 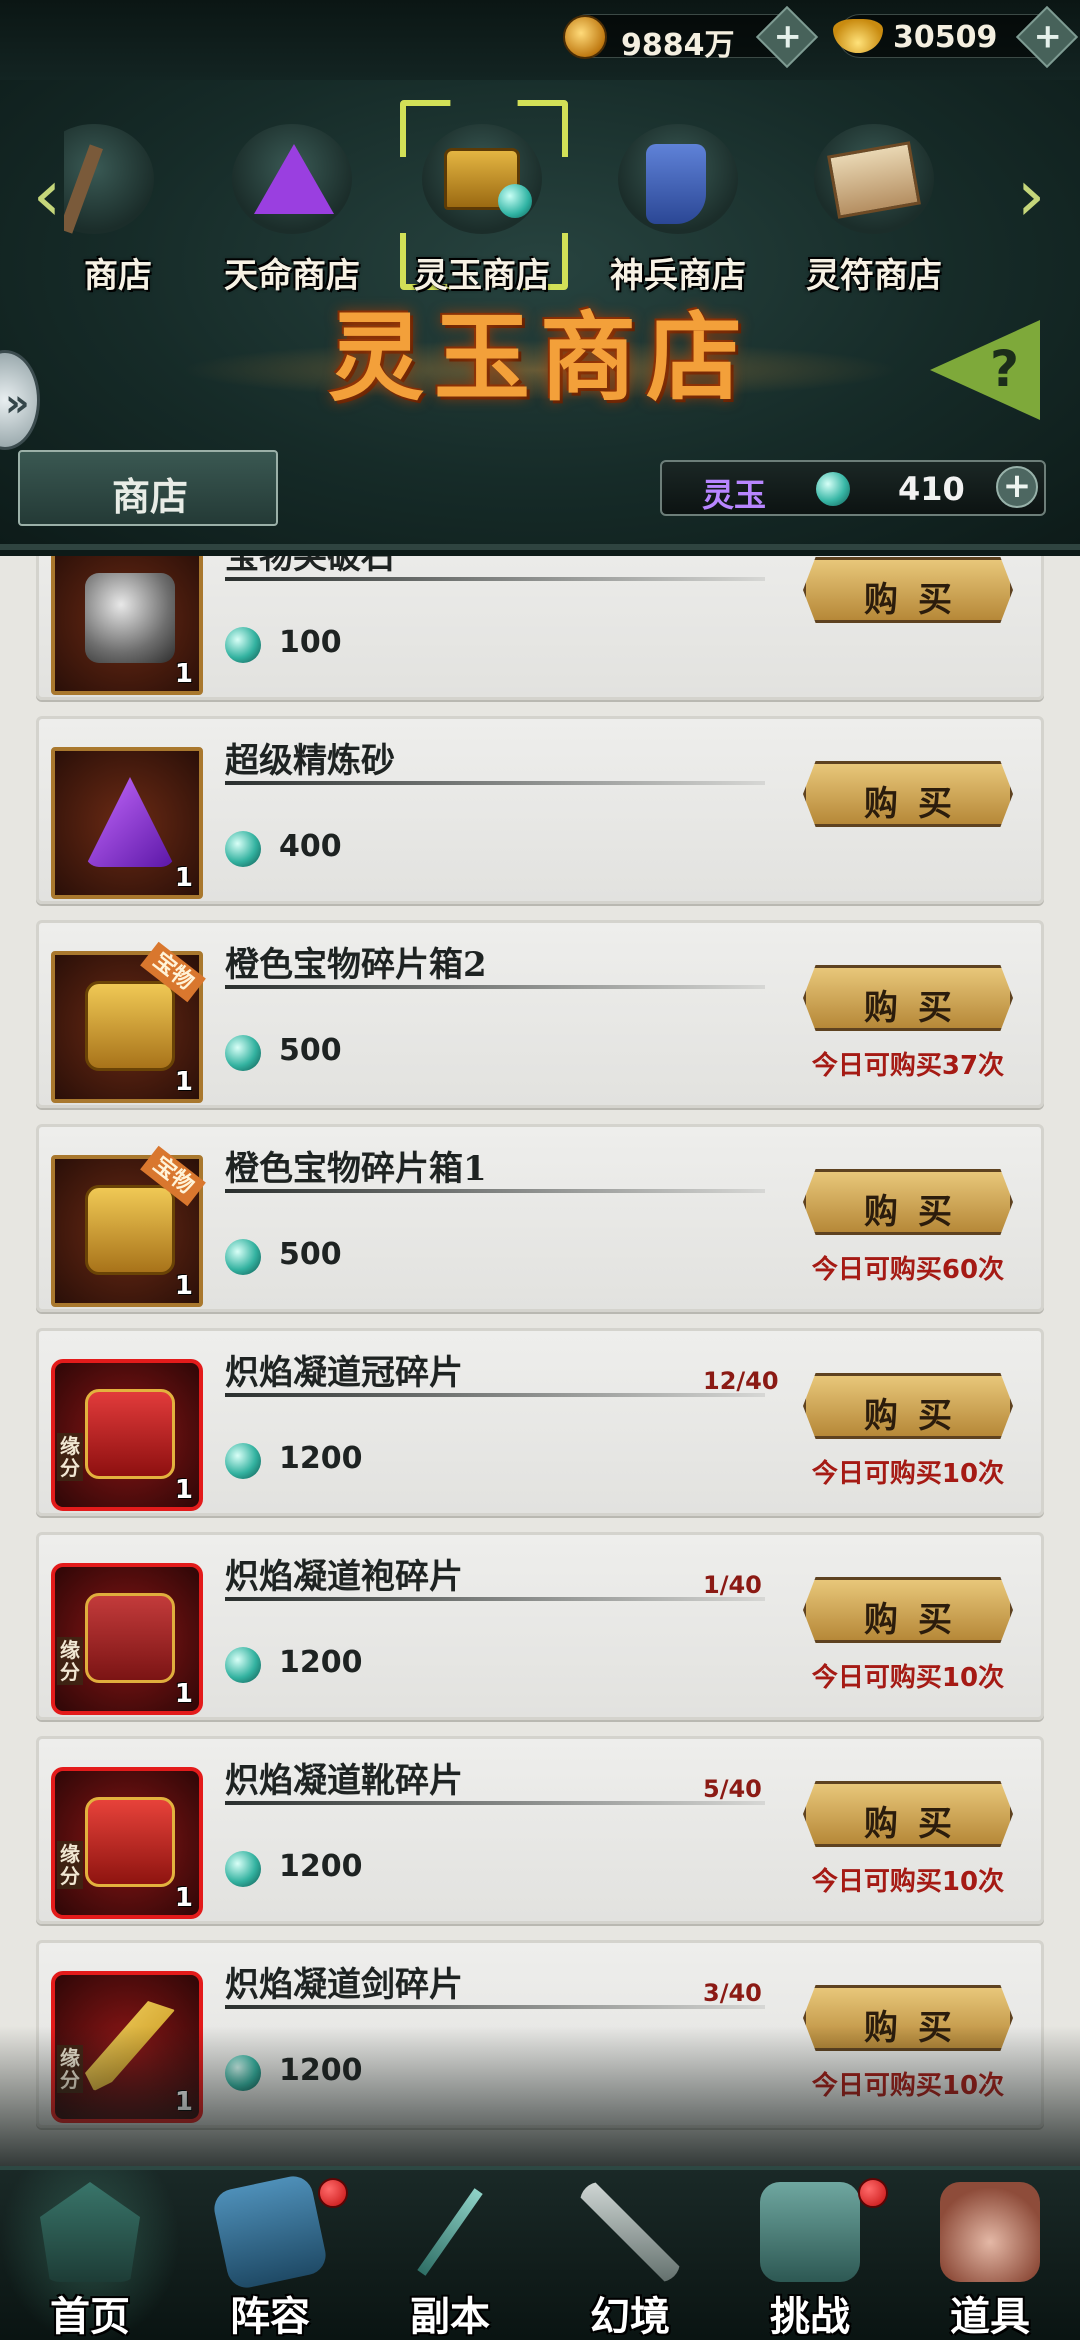 I want to click on gold-value: 30509, so click(x=945, y=37).